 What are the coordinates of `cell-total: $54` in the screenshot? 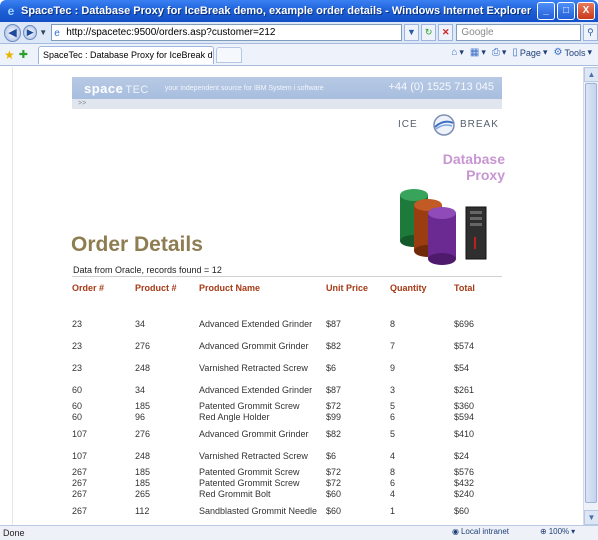 It's located at (462, 367).